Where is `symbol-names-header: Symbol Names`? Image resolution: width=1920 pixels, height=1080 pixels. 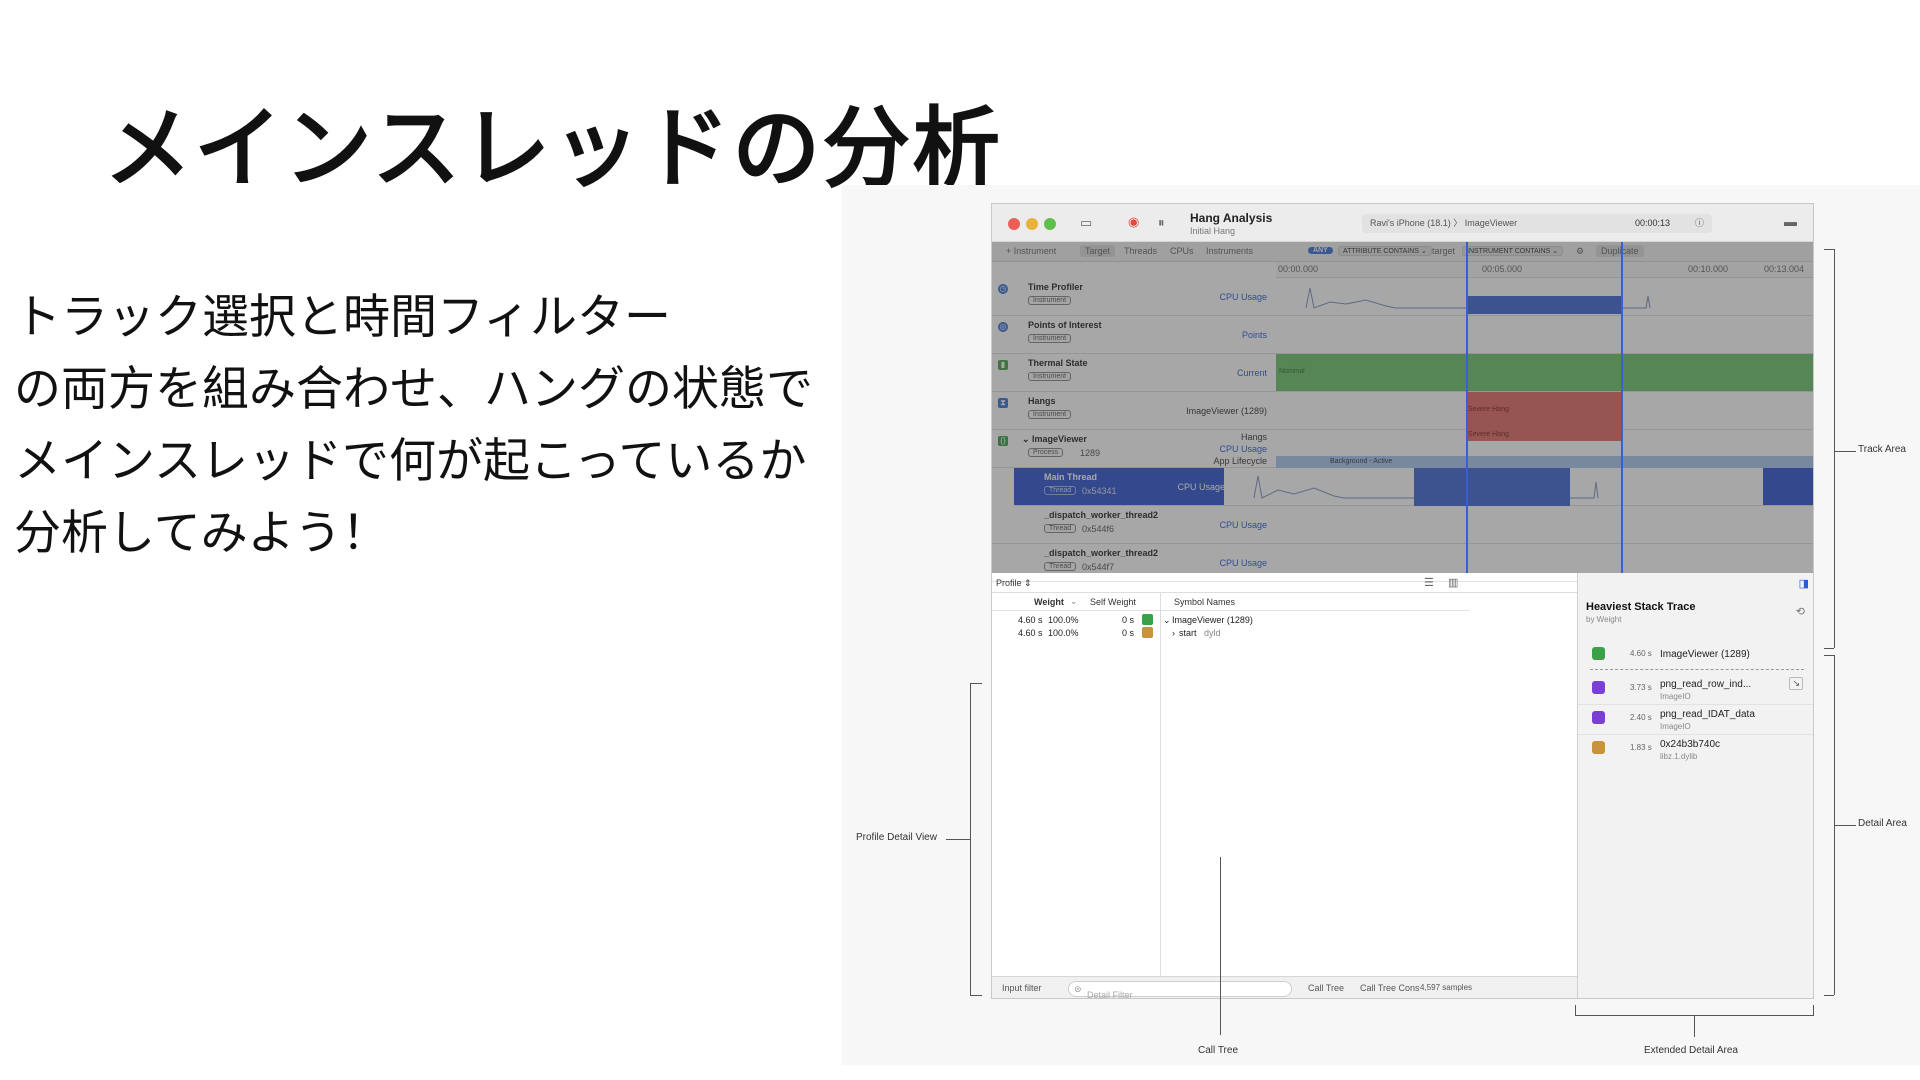
symbol-names-header: Symbol Names is located at coordinates (1204, 602).